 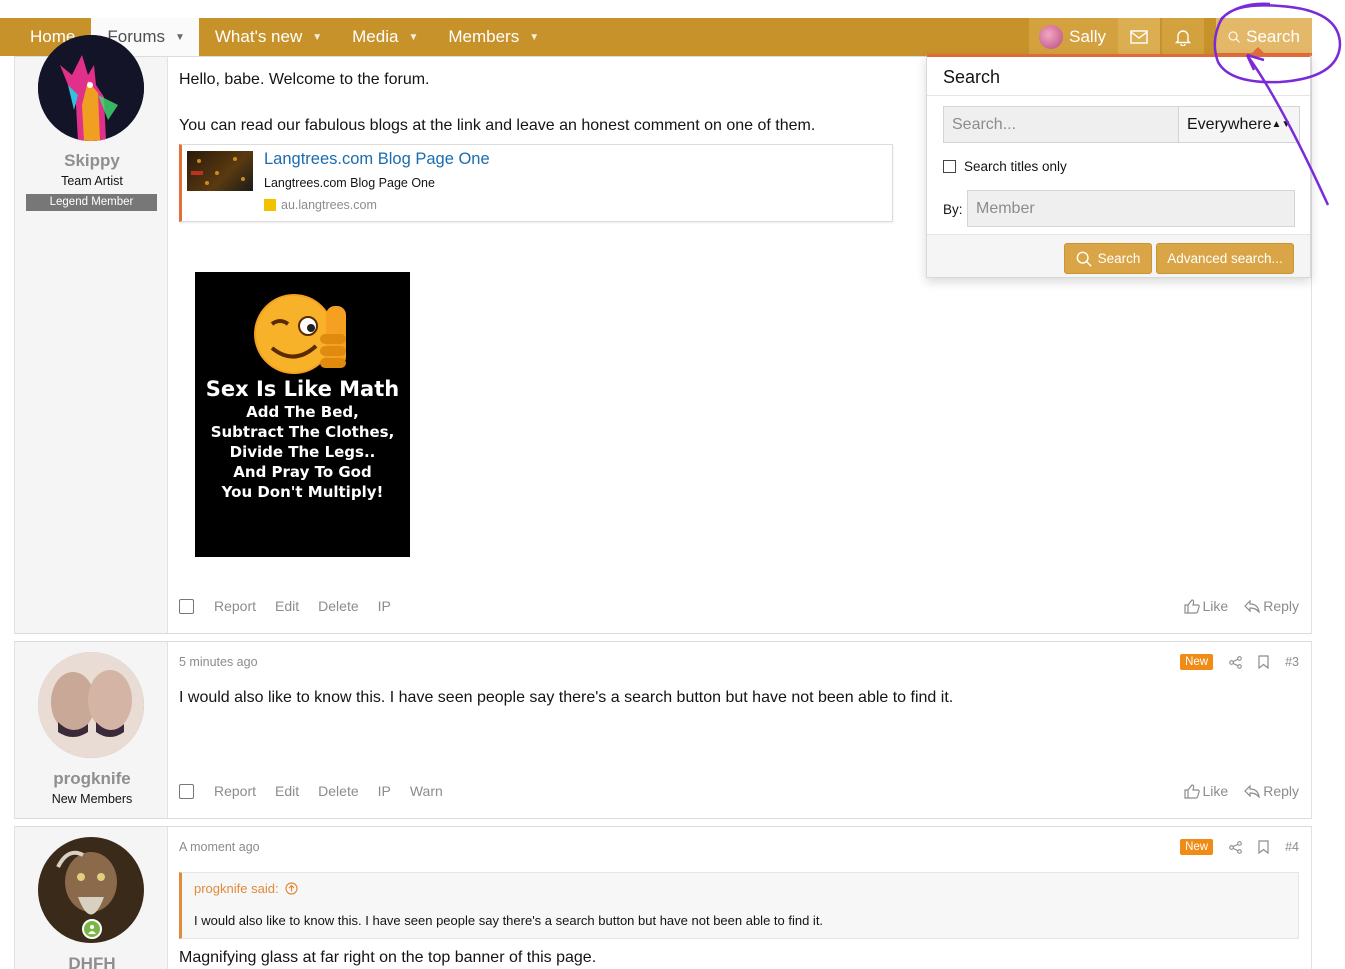 I want to click on post-number: #3, so click(x=1292, y=662).